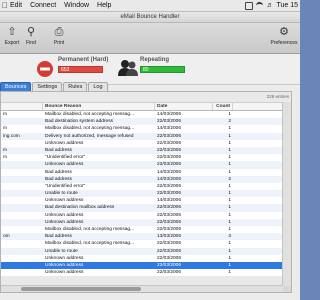 The image size is (320, 300). Describe the element at coordinates (146, 186) in the screenshot. I see `table-row: "Unidentified error" 22/03/2006 1` at that location.